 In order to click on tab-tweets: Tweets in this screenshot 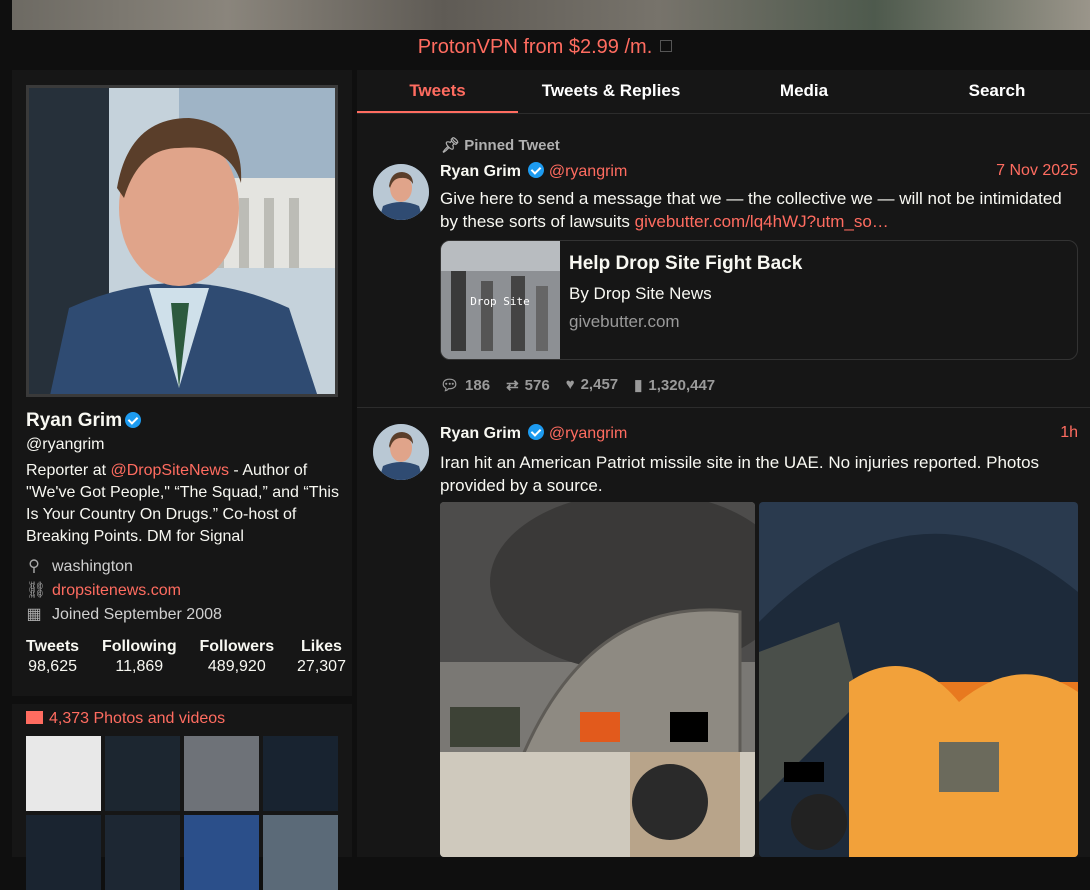, I will do `click(437, 91)`.